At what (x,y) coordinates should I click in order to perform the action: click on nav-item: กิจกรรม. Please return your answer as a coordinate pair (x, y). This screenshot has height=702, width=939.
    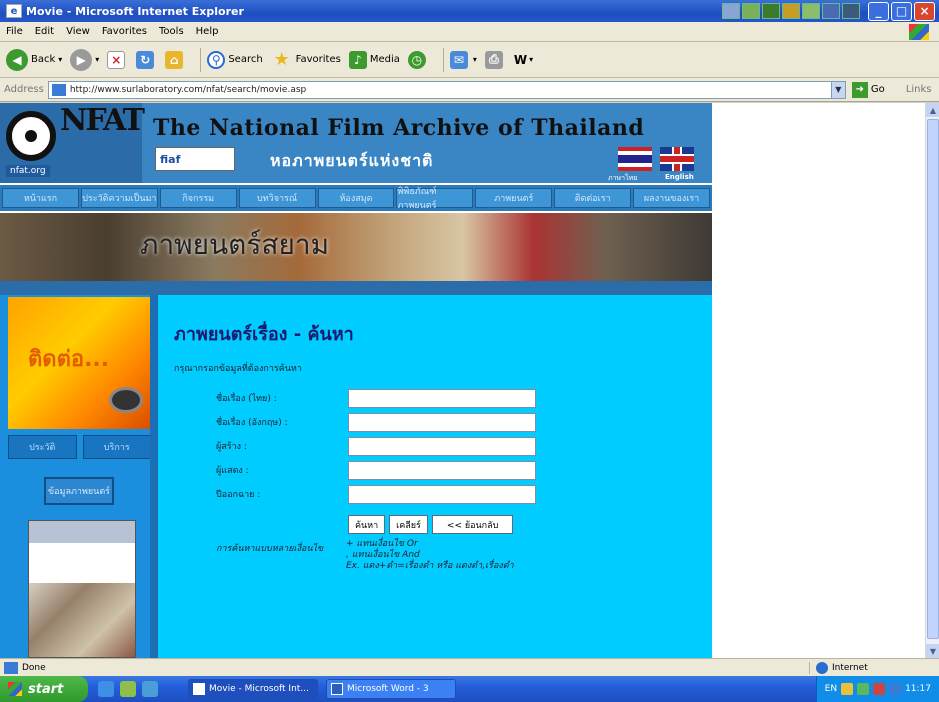
    Looking at the image, I should click on (198, 198).